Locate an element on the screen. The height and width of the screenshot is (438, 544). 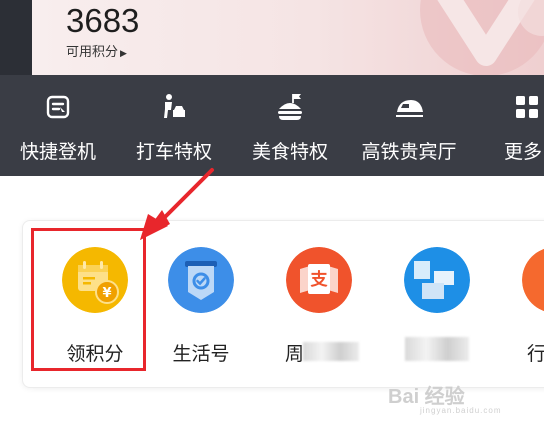
quick-boarding-button: 快捷登机 is located at coordinates (58, 125).